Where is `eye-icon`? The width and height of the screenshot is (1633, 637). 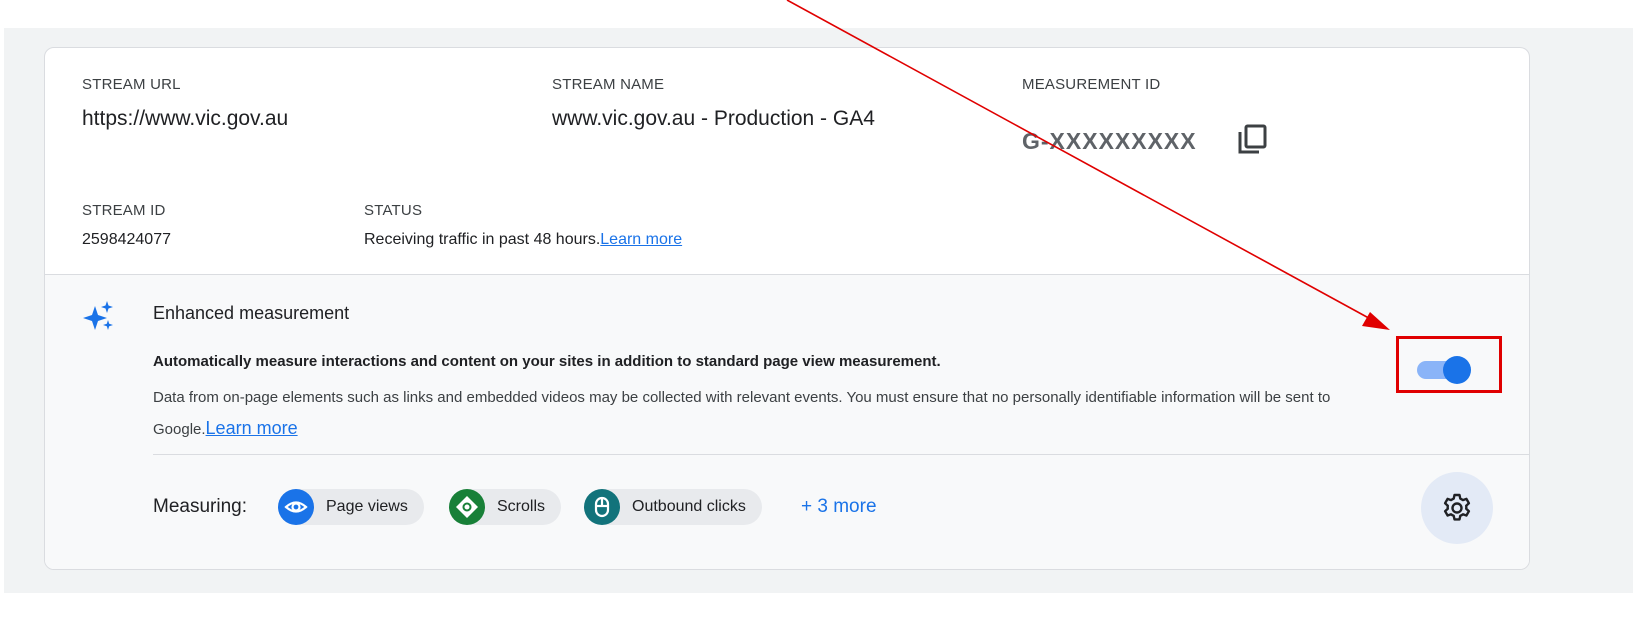
eye-icon is located at coordinates (296, 507).